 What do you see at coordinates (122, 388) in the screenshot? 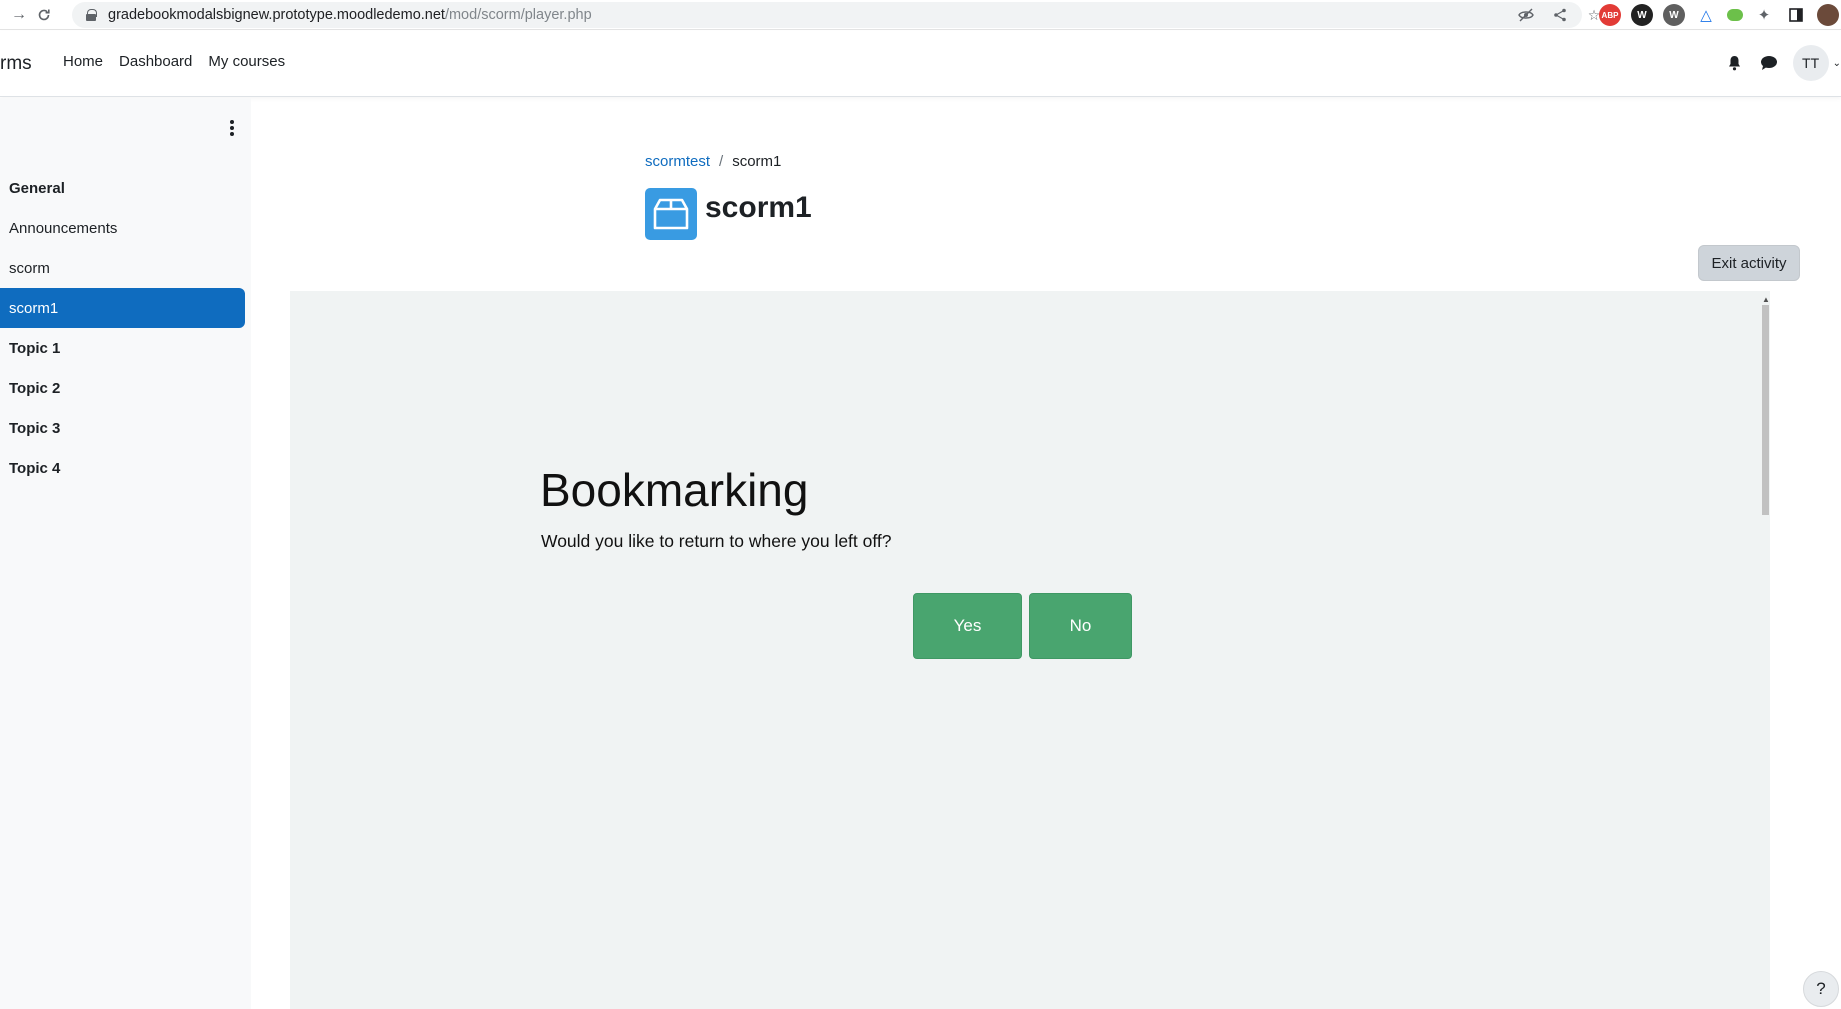
I see `course-index-section-topic-2: Topic 2` at bounding box center [122, 388].